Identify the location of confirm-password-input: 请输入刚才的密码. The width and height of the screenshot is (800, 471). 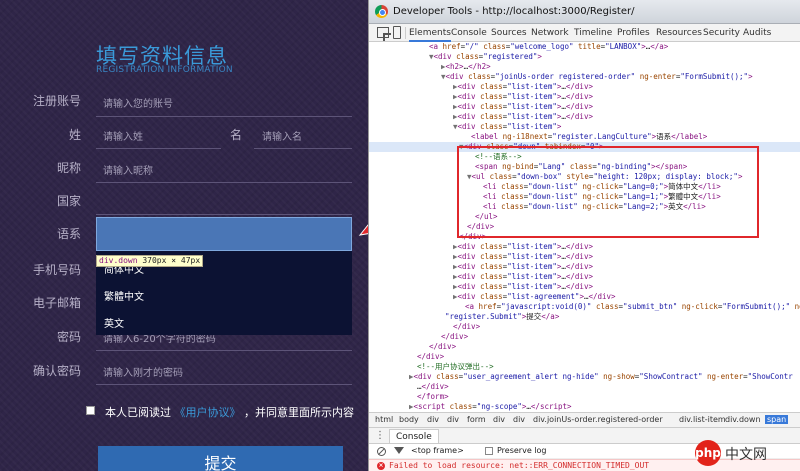
(143, 371).